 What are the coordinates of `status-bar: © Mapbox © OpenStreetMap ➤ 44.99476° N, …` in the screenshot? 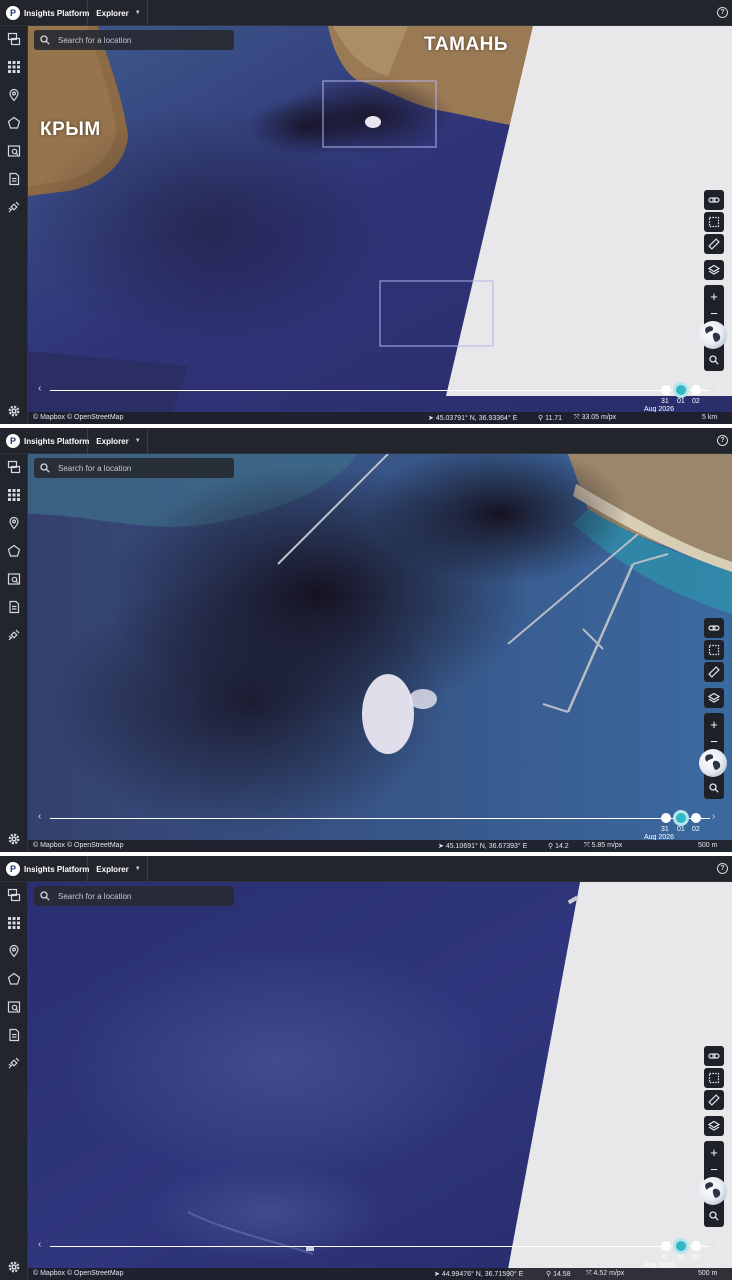 It's located at (380, 1274).